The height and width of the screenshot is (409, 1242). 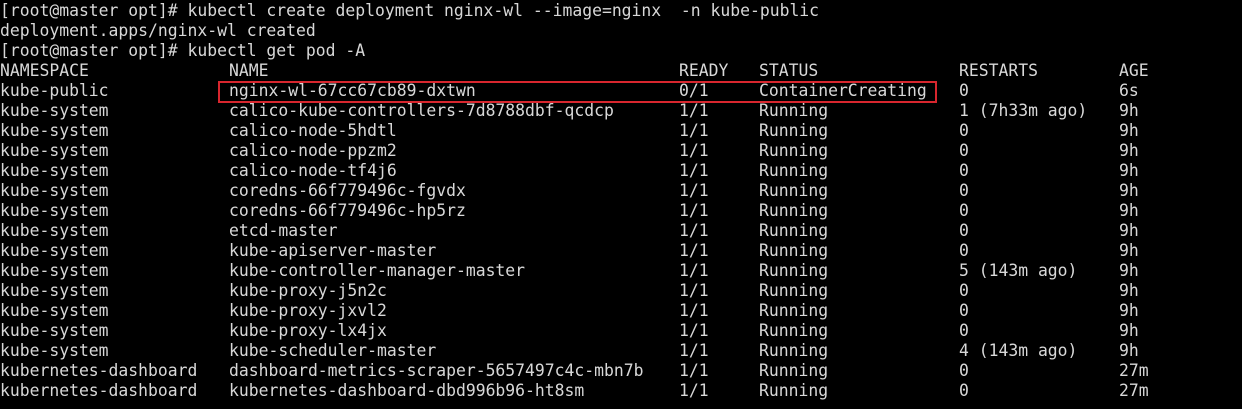 What do you see at coordinates (843, 90) in the screenshot?
I see `row-status: ContainerCreating` at bounding box center [843, 90].